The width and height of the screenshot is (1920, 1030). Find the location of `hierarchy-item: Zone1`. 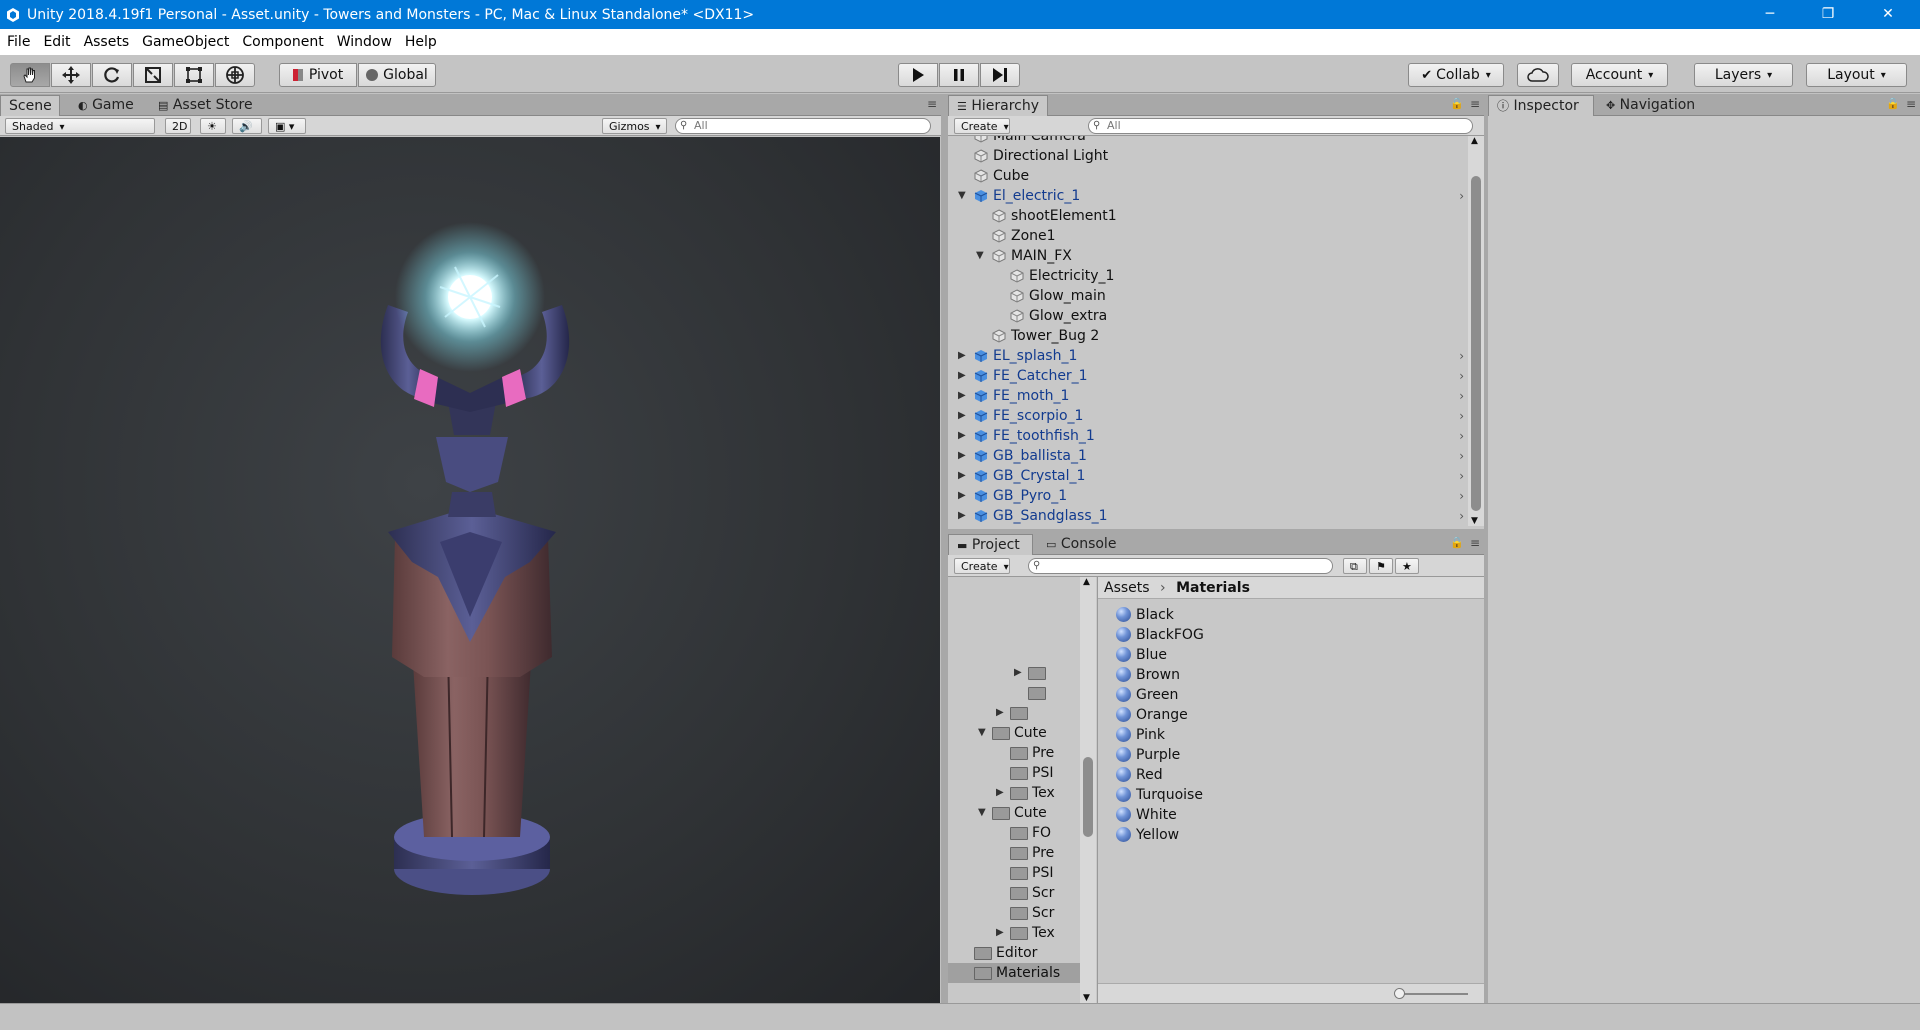

hierarchy-item: Zone1 is located at coordinates (1208, 236).